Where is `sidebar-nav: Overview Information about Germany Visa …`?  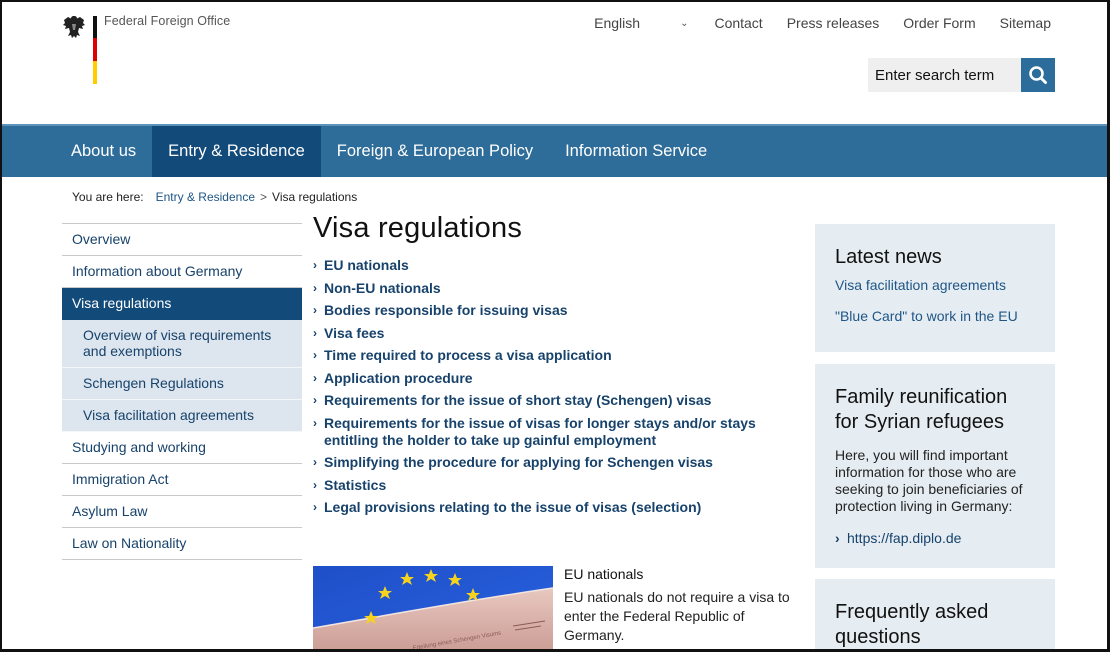
sidebar-nav: Overview Information about Germany Visa … is located at coordinates (182, 391).